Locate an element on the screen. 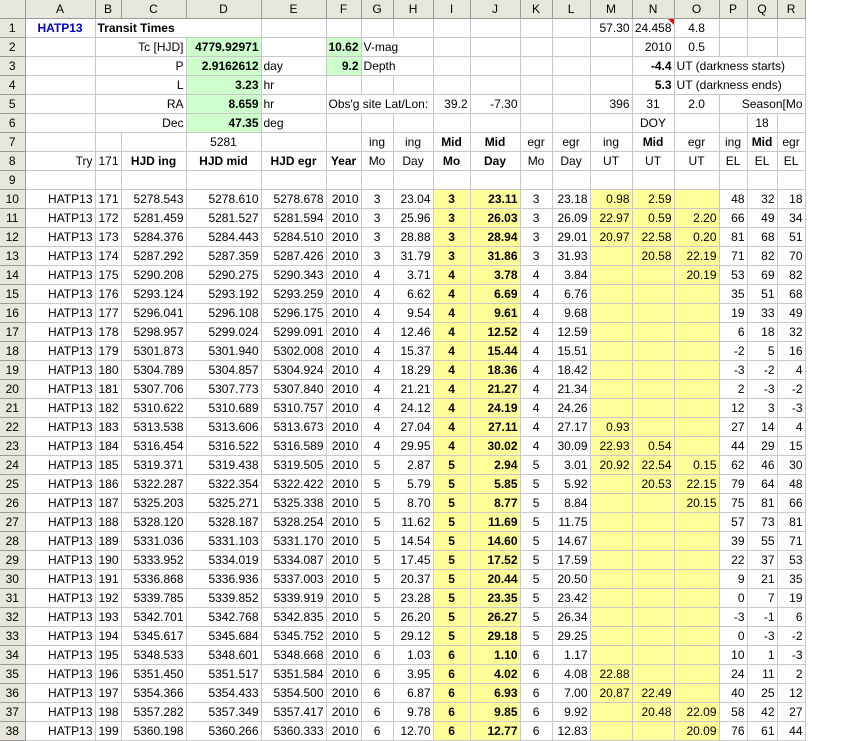 This screenshot has width=855, height=741. header-cell: EL is located at coordinates (733, 161).